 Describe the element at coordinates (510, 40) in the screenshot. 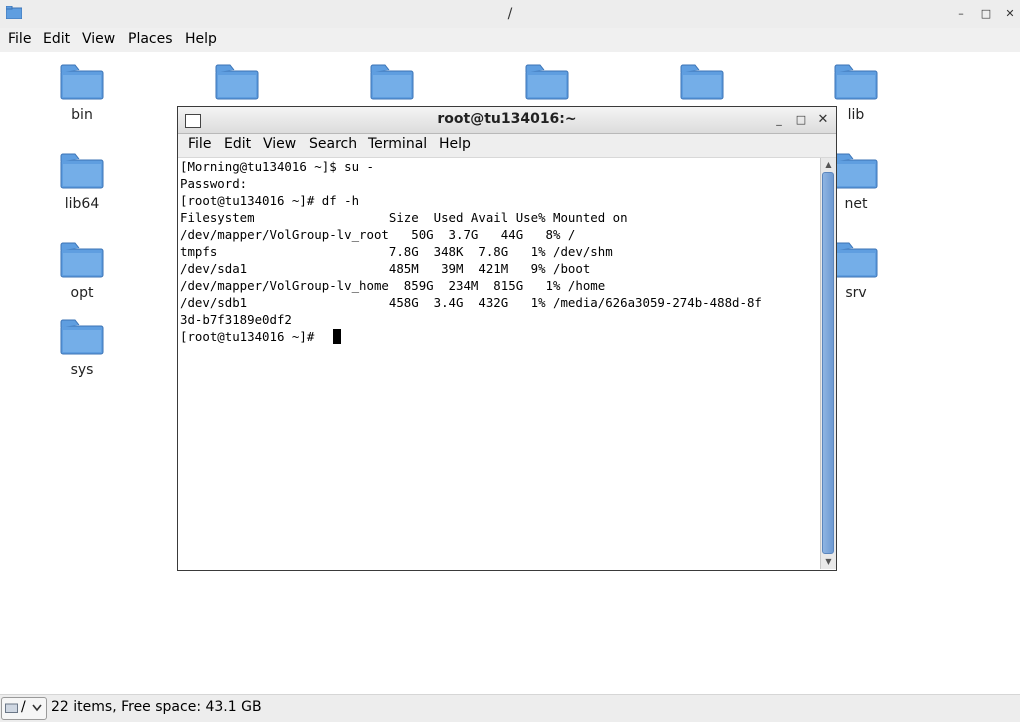

I see `file-manager-menubar: File Edit View Places Help` at that location.